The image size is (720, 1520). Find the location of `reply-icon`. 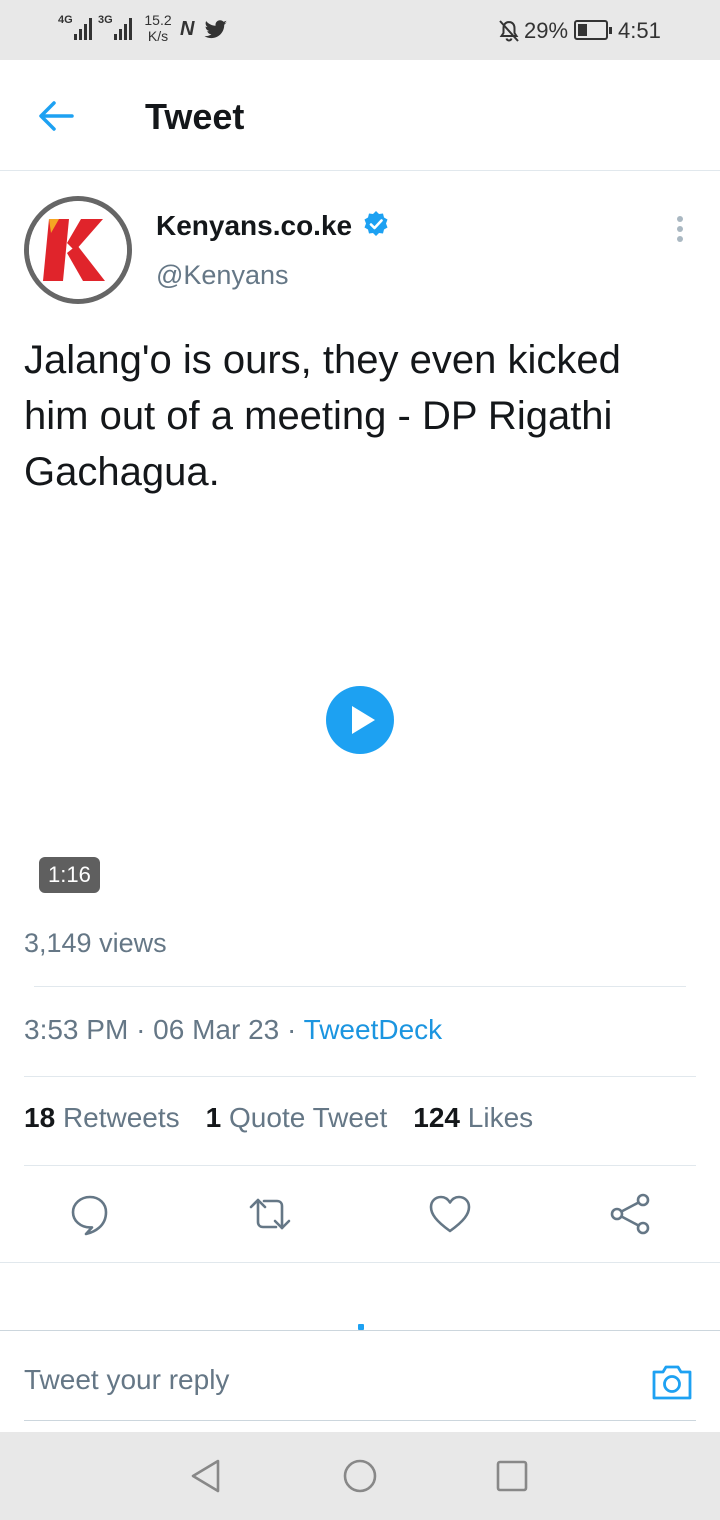

reply-icon is located at coordinates (90, 1214).